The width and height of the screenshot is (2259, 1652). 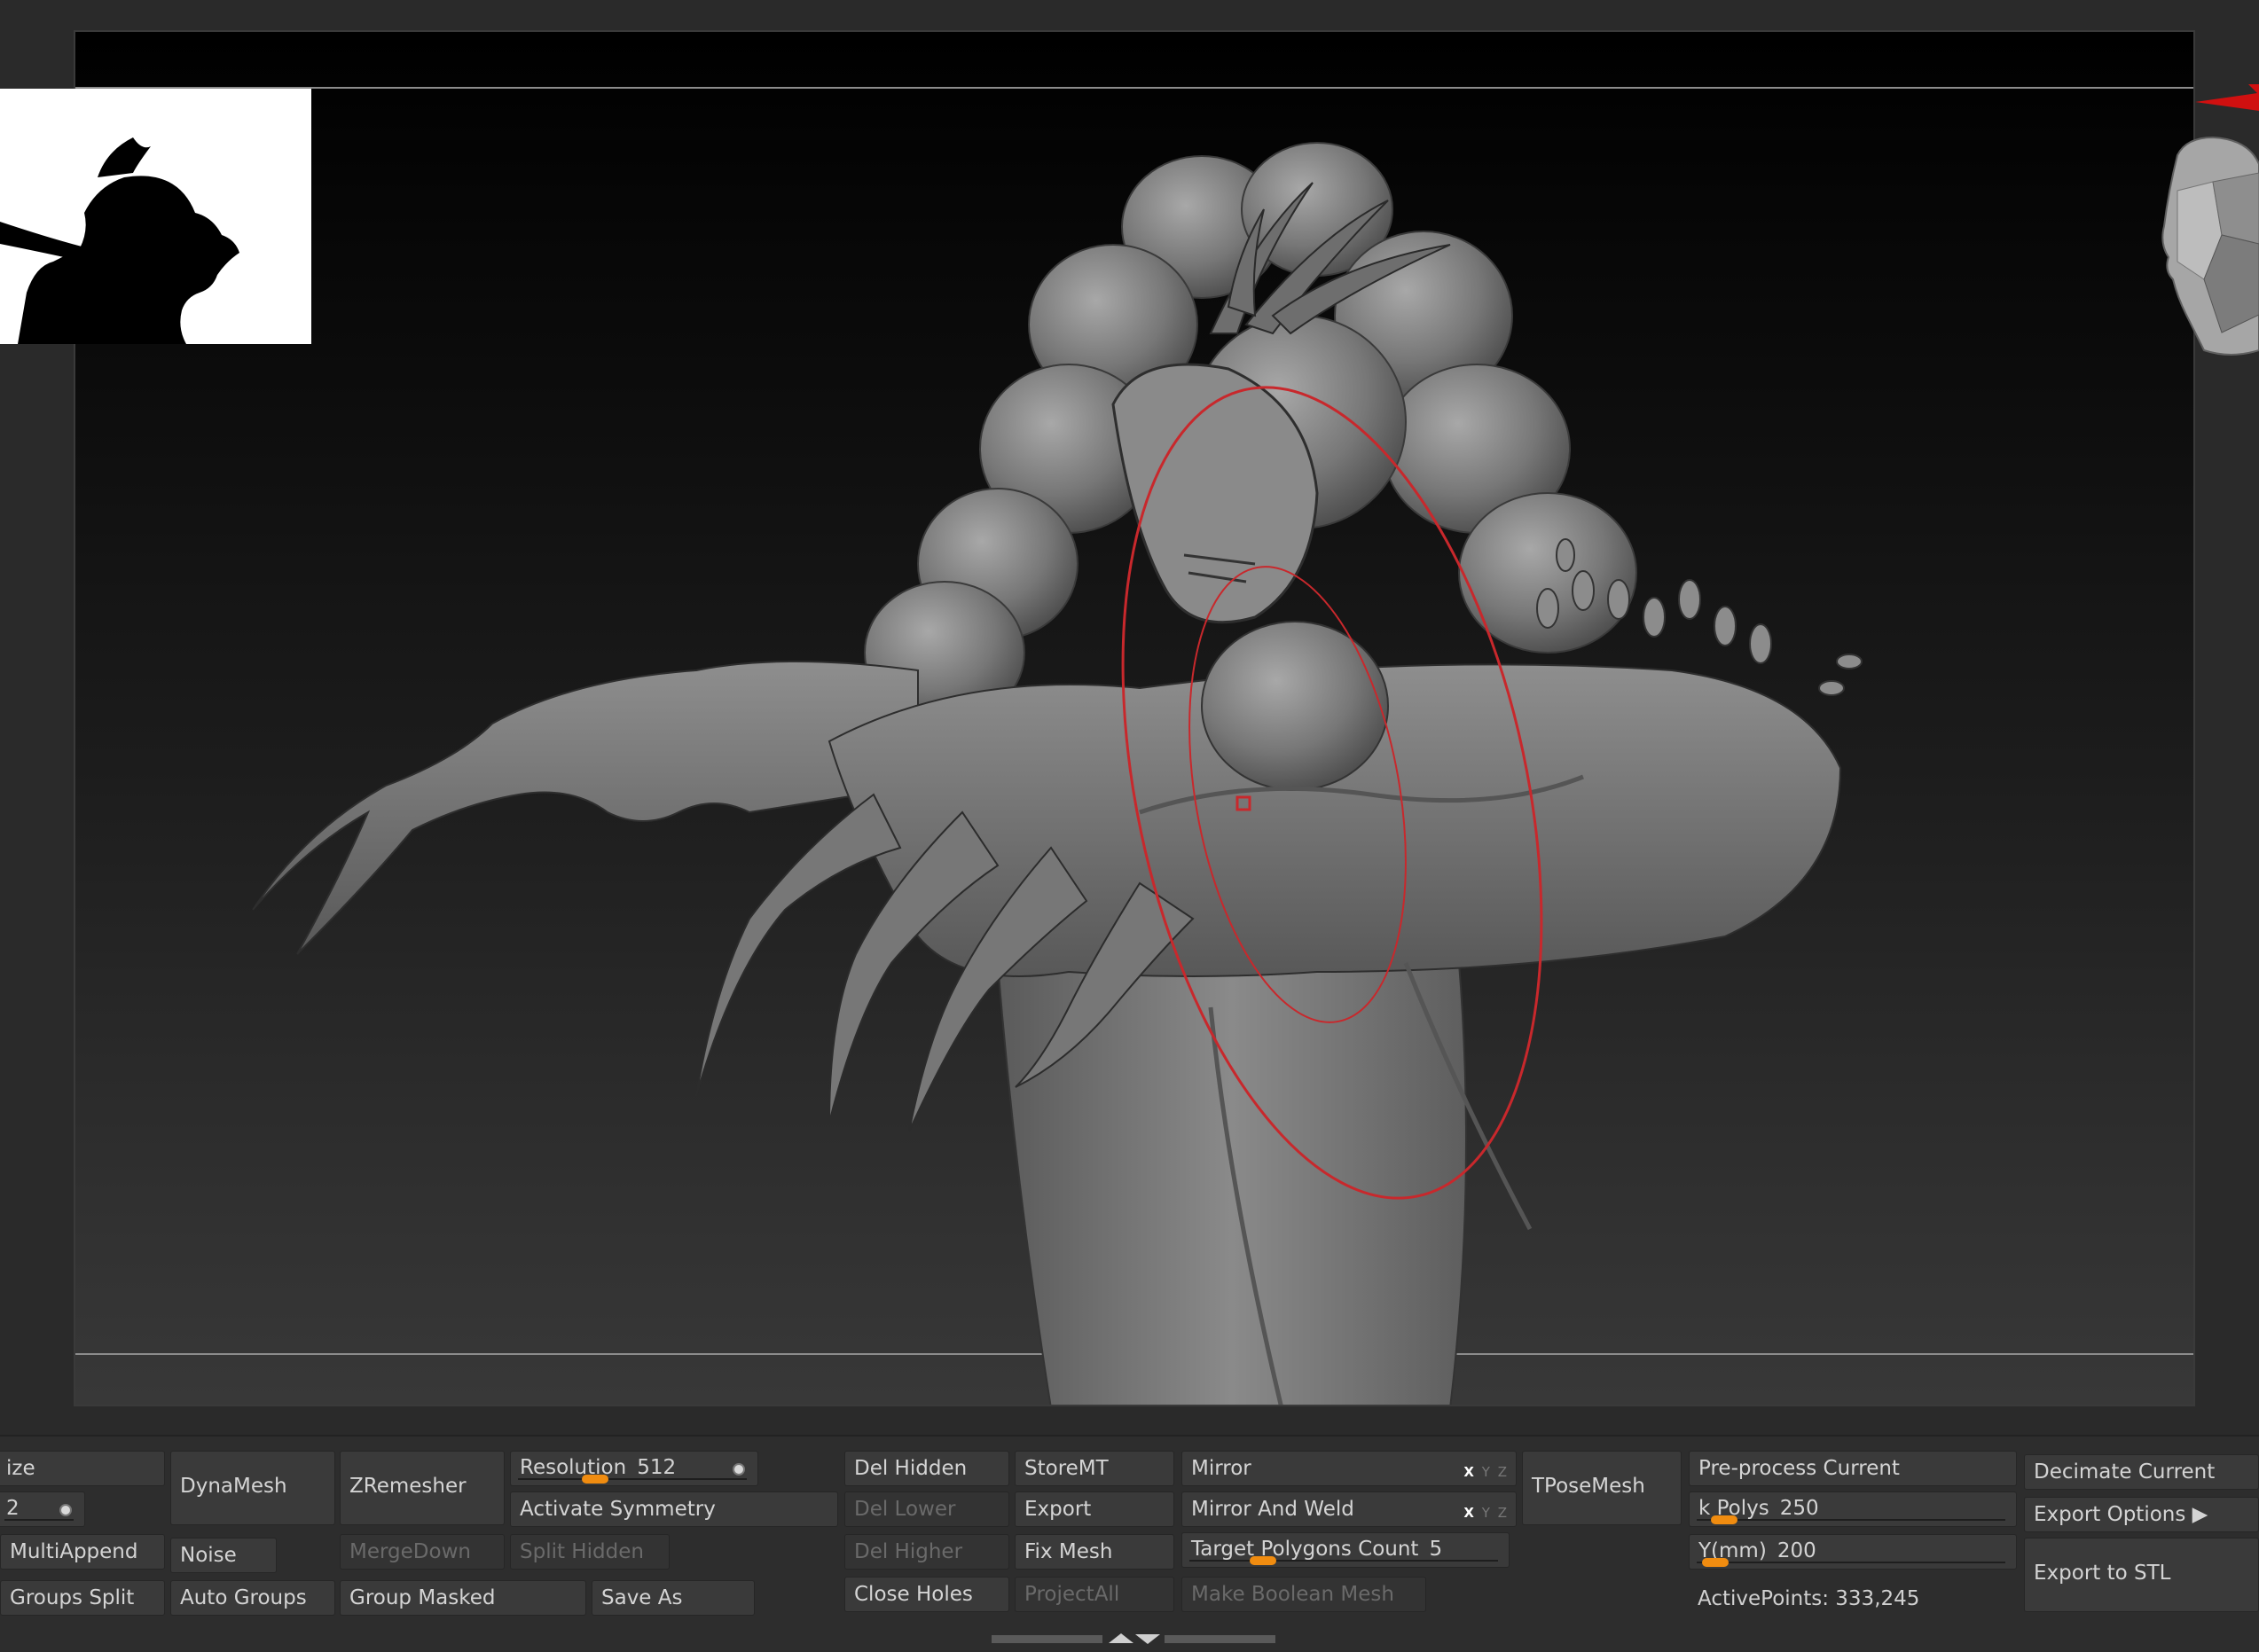 I want to click on del-lower-button: Del Lower, so click(x=926, y=1509).